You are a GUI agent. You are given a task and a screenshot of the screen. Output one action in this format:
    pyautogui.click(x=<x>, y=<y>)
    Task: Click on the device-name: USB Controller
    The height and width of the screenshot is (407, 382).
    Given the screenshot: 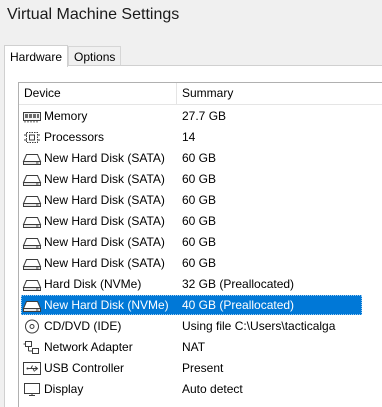 What is the action you would take?
    pyautogui.click(x=84, y=368)
    